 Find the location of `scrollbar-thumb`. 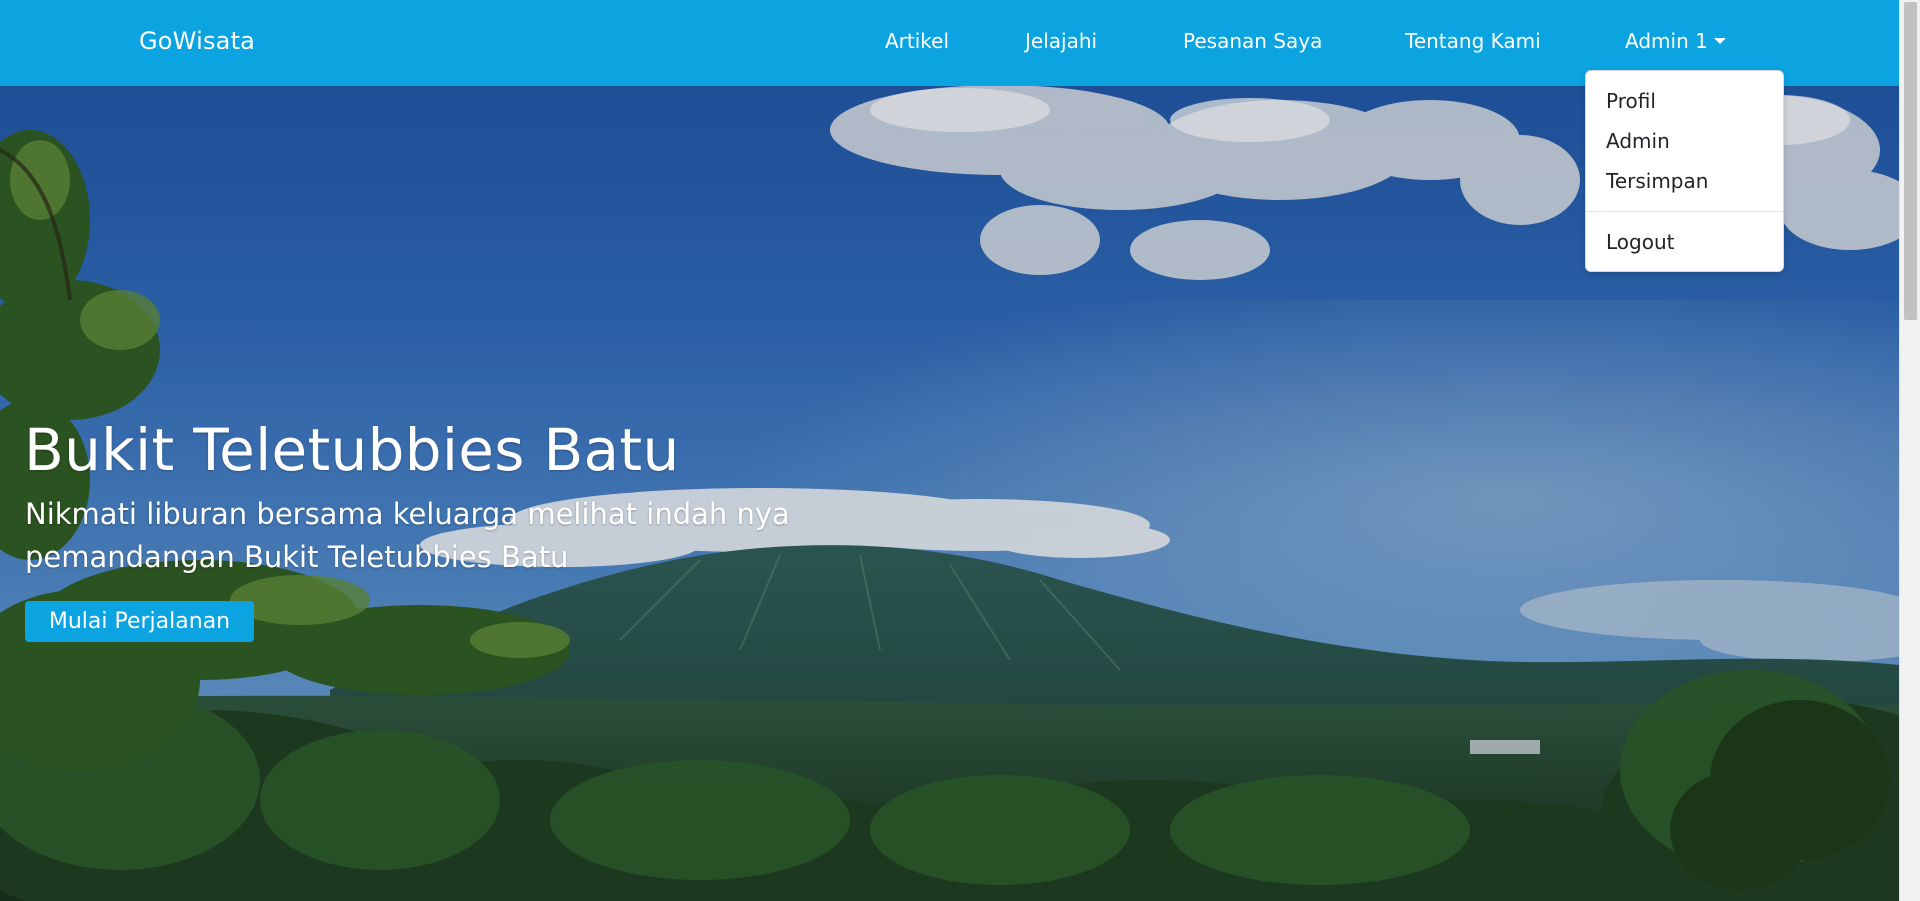

scrollbar-thumb is located at coordinates (1910, 161).